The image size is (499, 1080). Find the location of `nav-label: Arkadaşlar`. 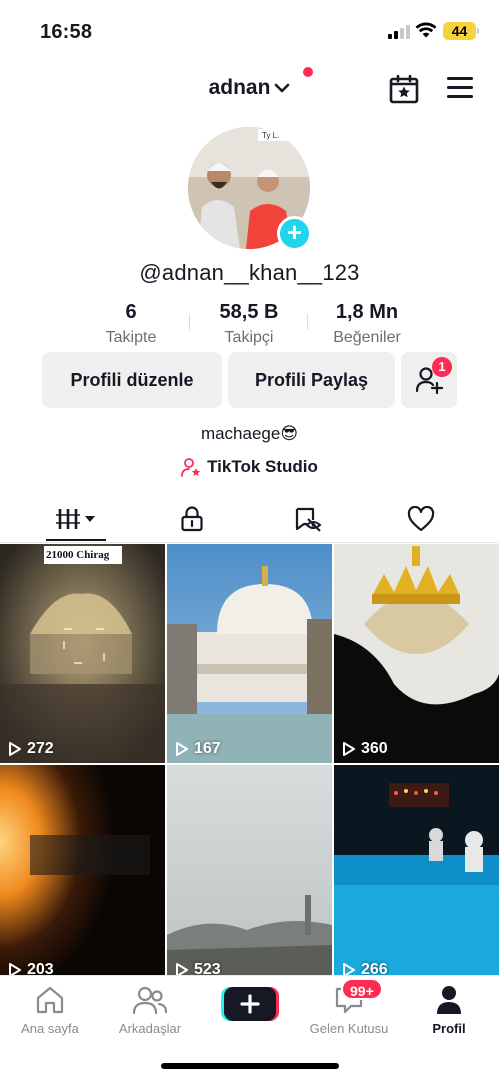

nav-label: Arkadaşlar is located at coordinates (150, 1028).